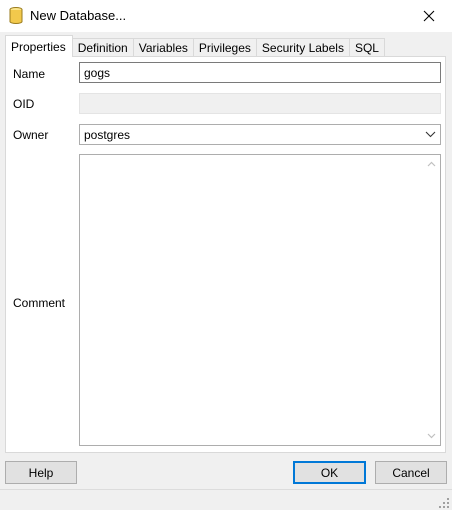 The height and width of the screenshot is (510, 452). Describe the element at coordinates (41, 472) in the screenshot. I see `help-button: Help` at that location.